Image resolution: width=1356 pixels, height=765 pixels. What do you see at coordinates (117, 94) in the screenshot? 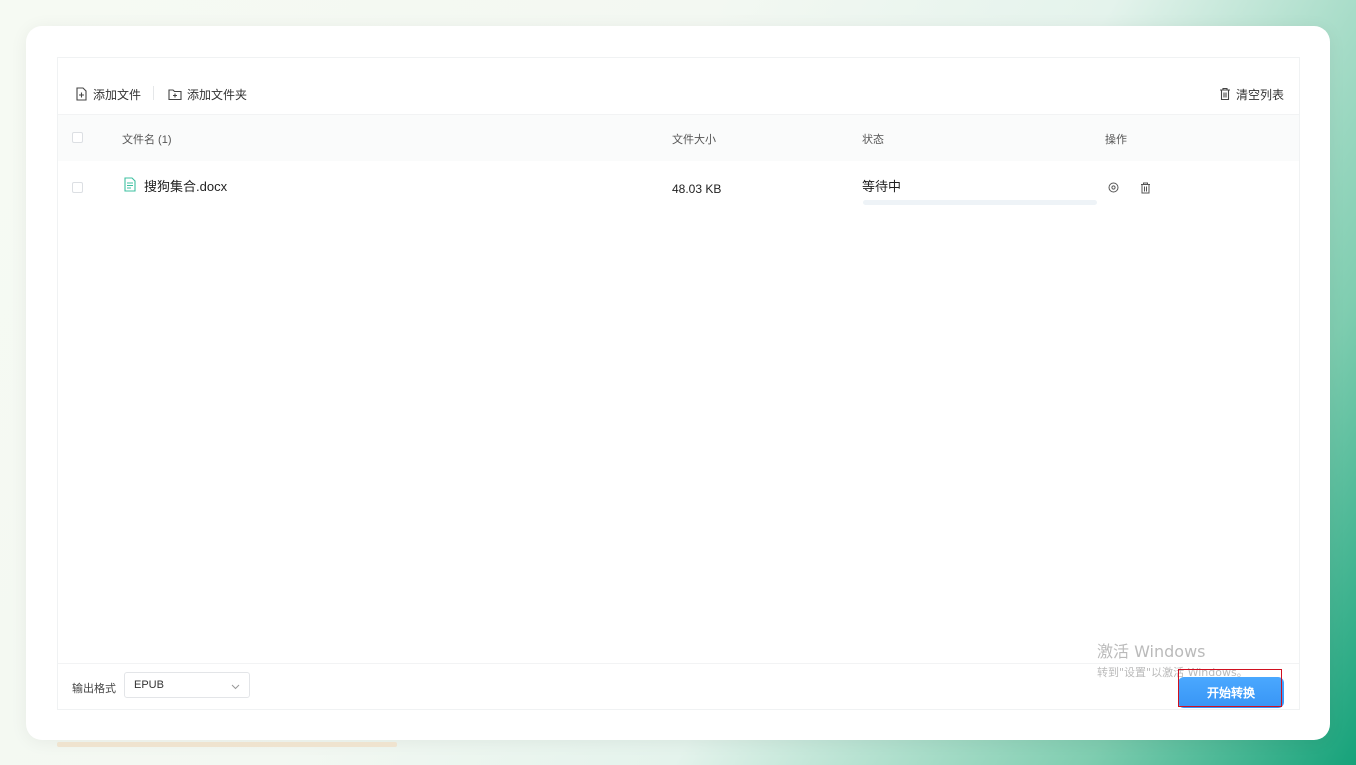
I see `add-file-label: 添加文件` at bounding box center [117, 94].